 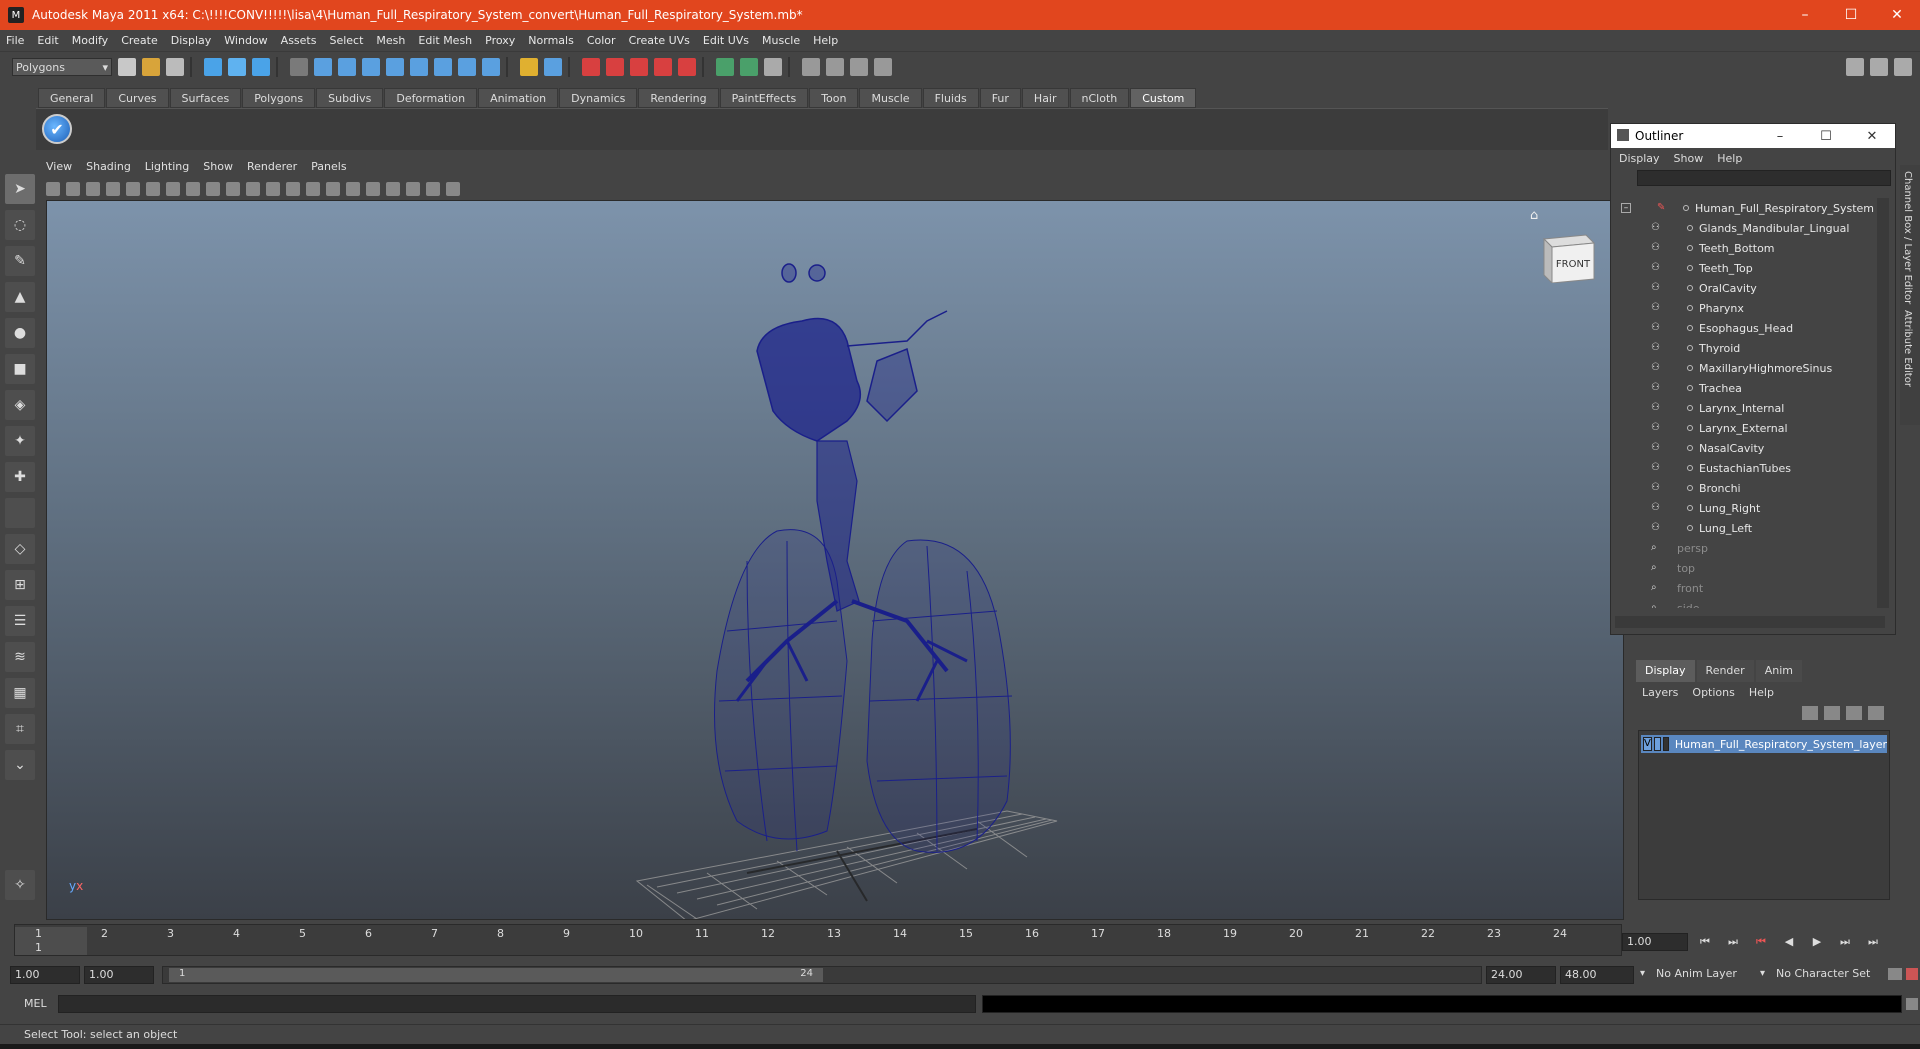 I want to click on animation-preferences-icon, so click(x=1912, y=974).